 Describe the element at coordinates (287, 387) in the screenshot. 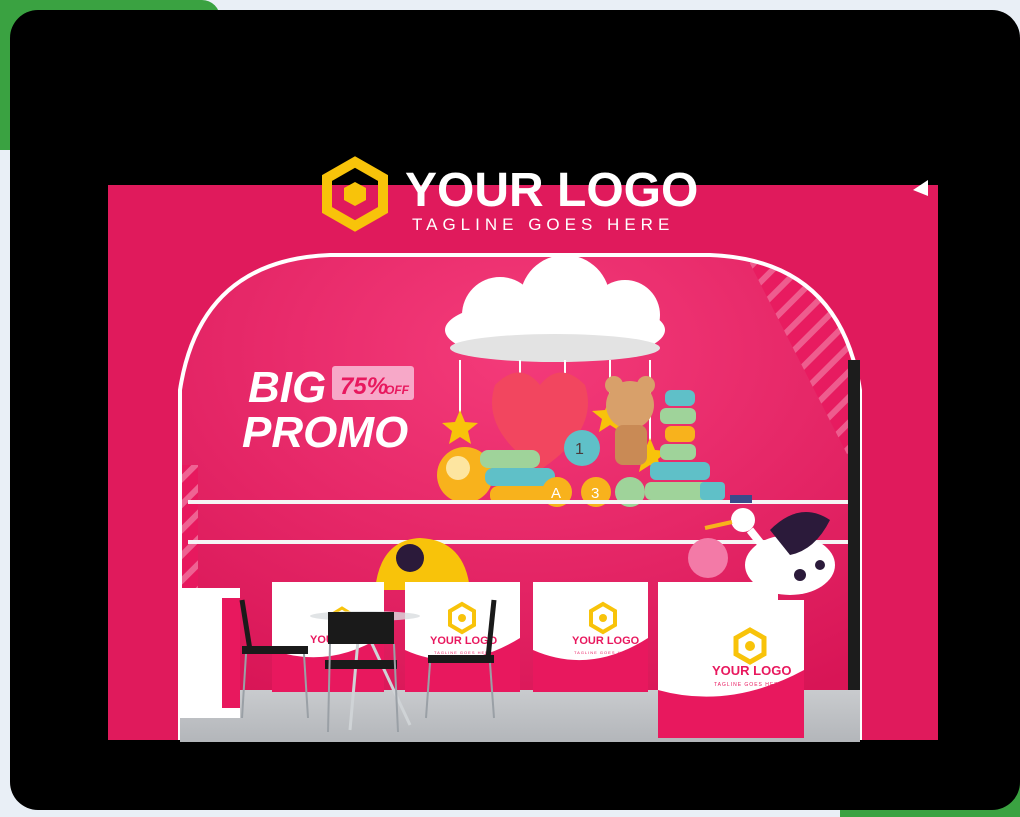

I see `promo-line1: BIG` at that location.